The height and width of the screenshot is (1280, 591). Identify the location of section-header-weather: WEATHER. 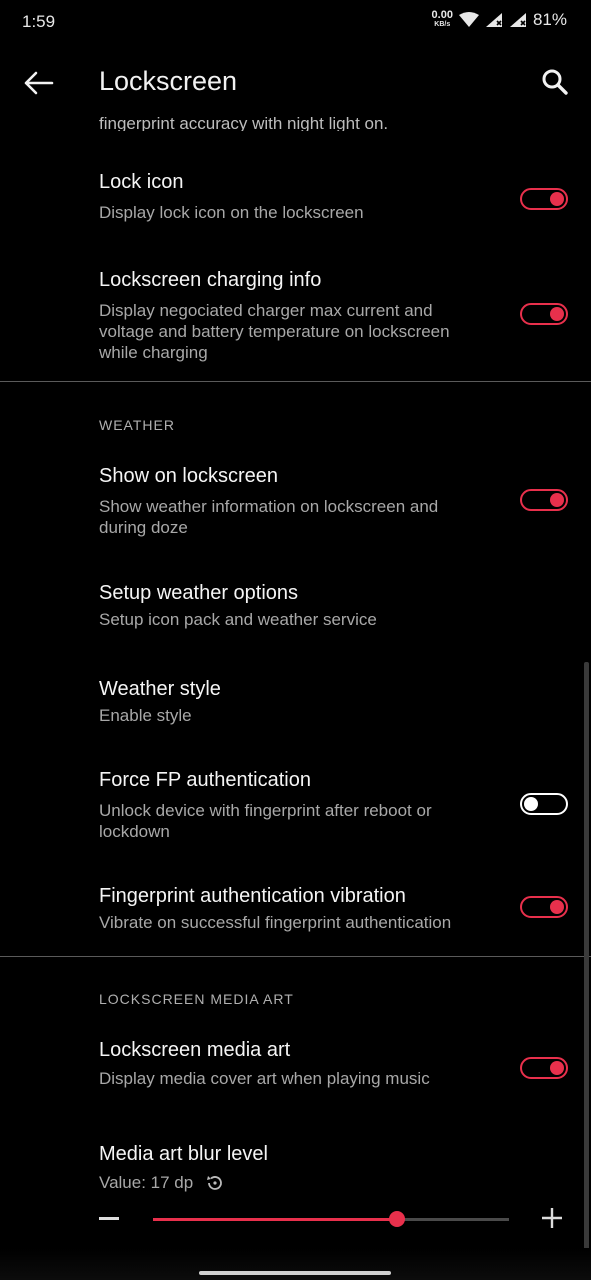
(137, 425).